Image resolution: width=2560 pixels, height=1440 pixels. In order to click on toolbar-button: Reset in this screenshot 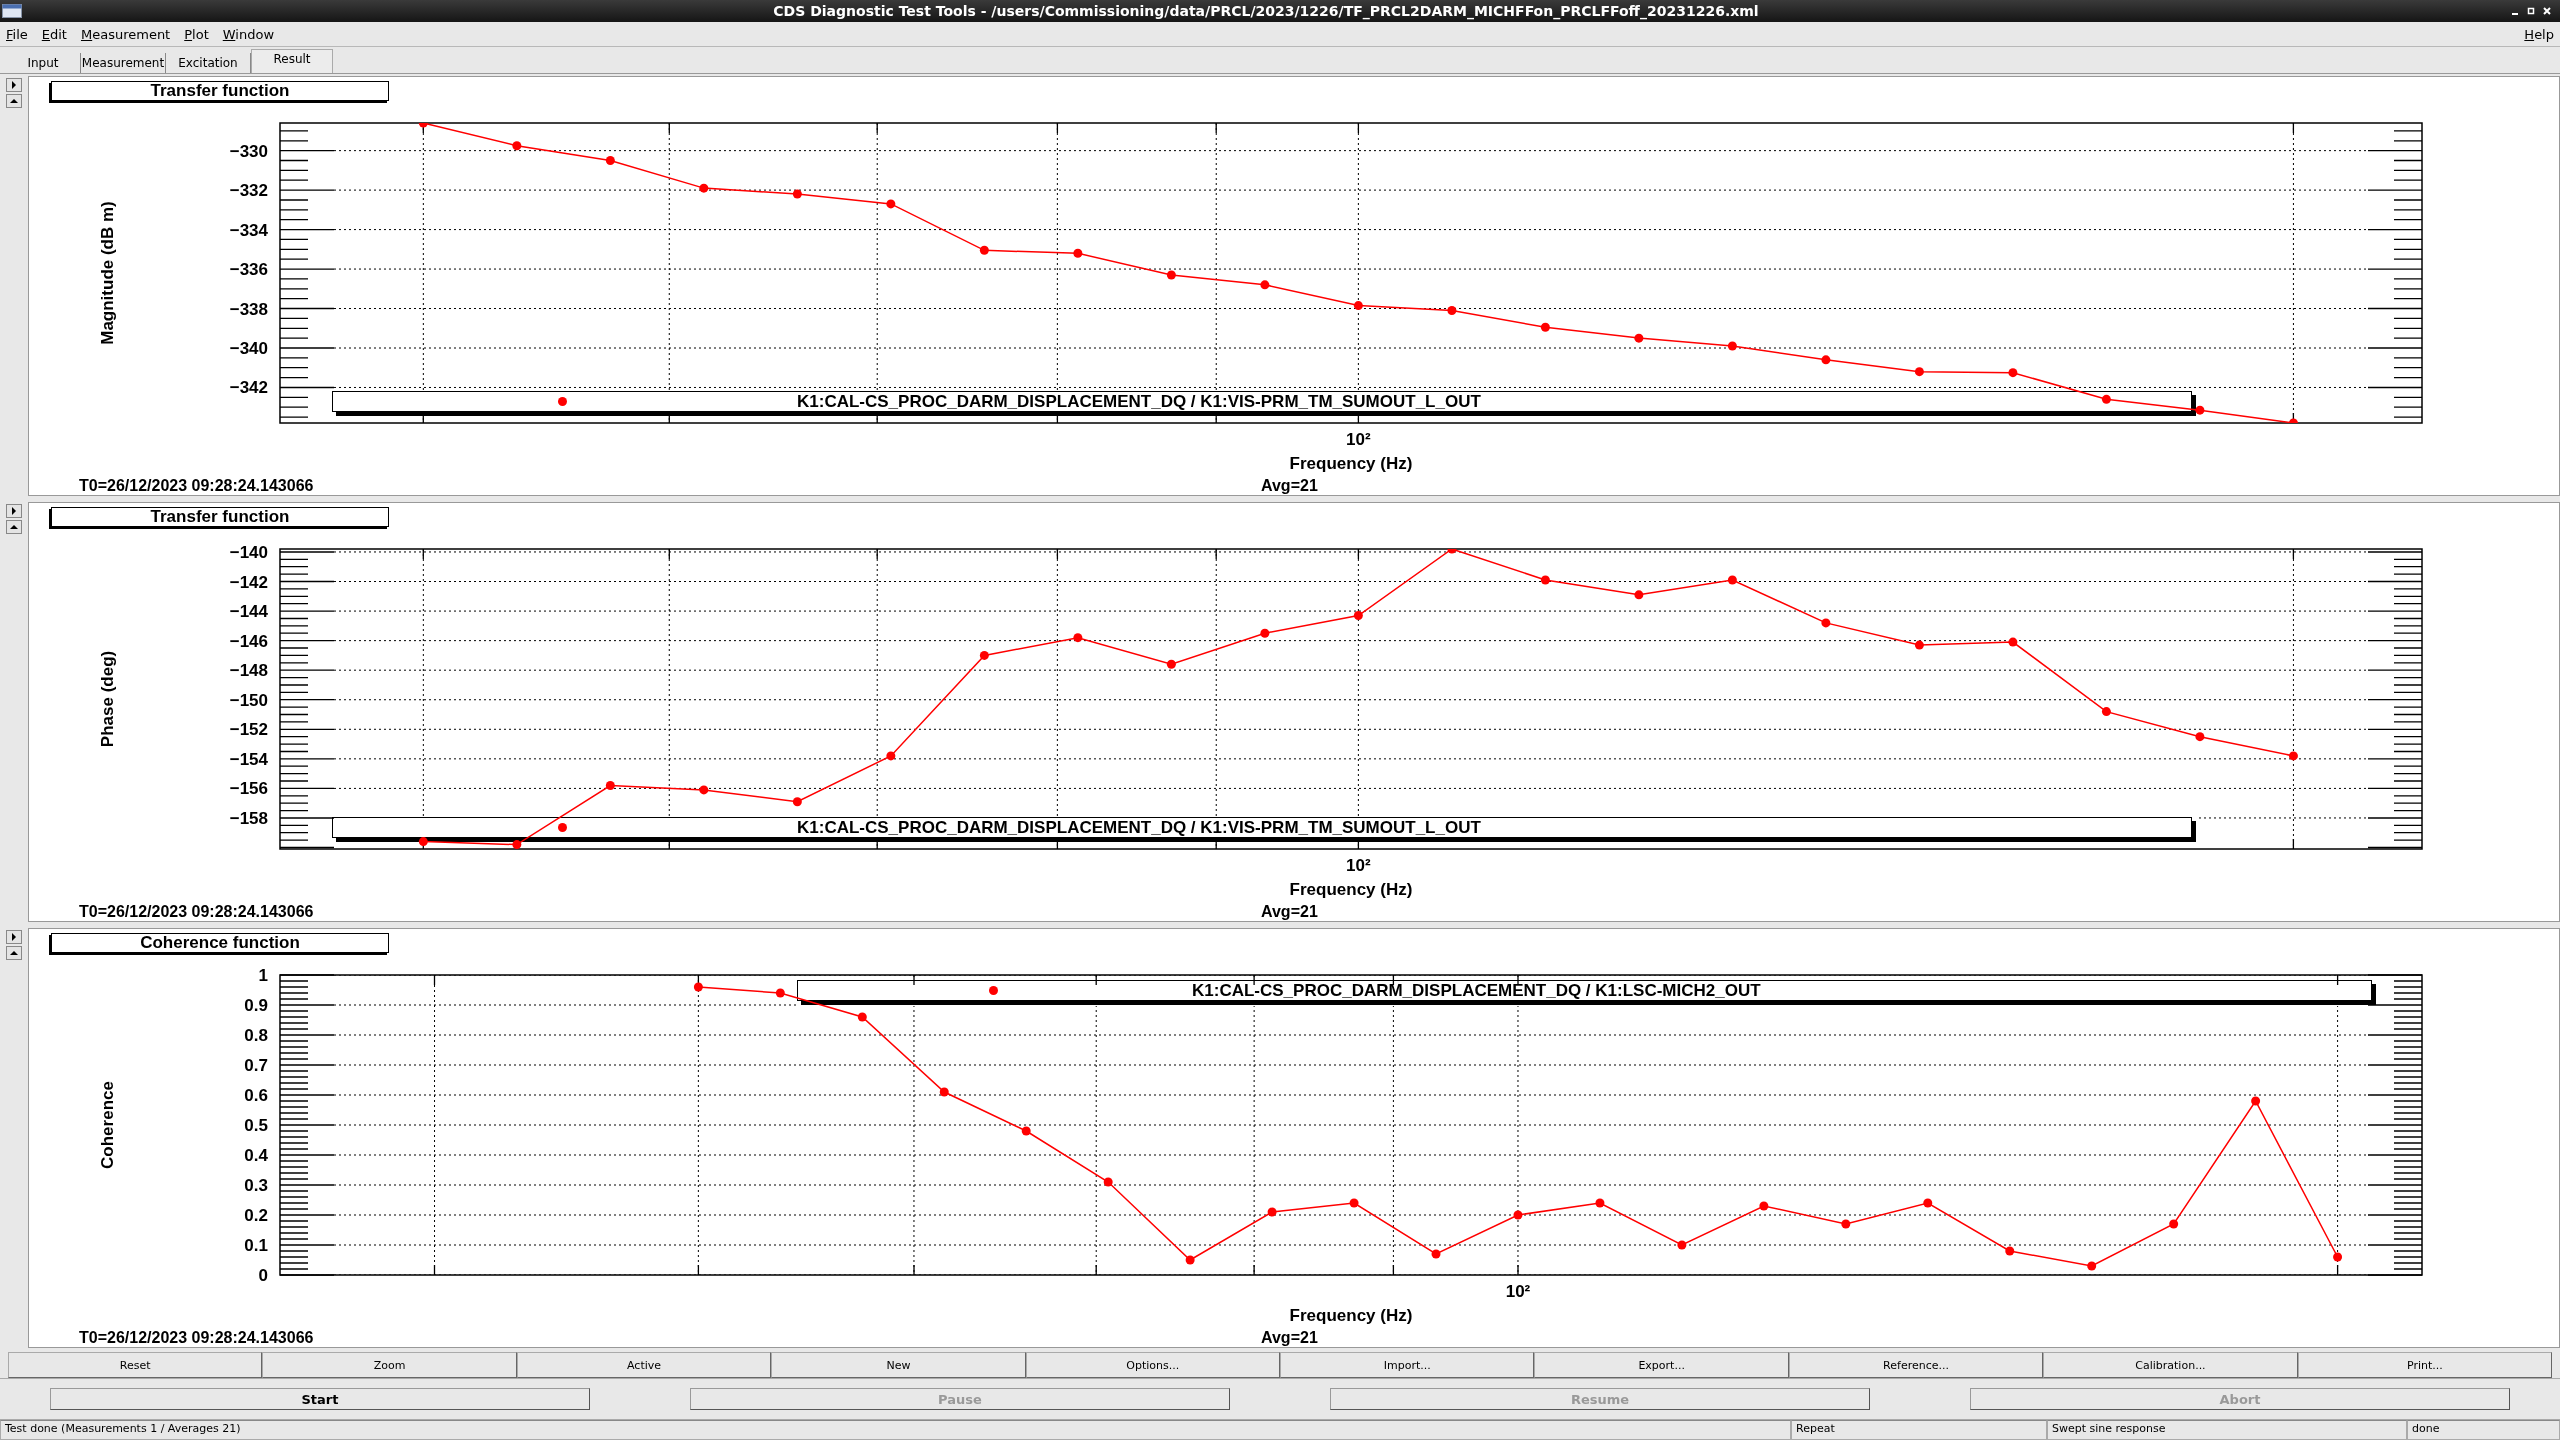, I will do `click(135, 1365)`.